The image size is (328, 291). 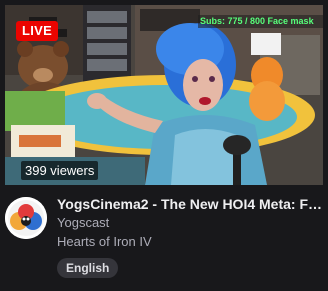 What do you see at coordinates (37, 31) in the screenshot?
I see `live-badge: LIVE` at bounding box center [37, 31].